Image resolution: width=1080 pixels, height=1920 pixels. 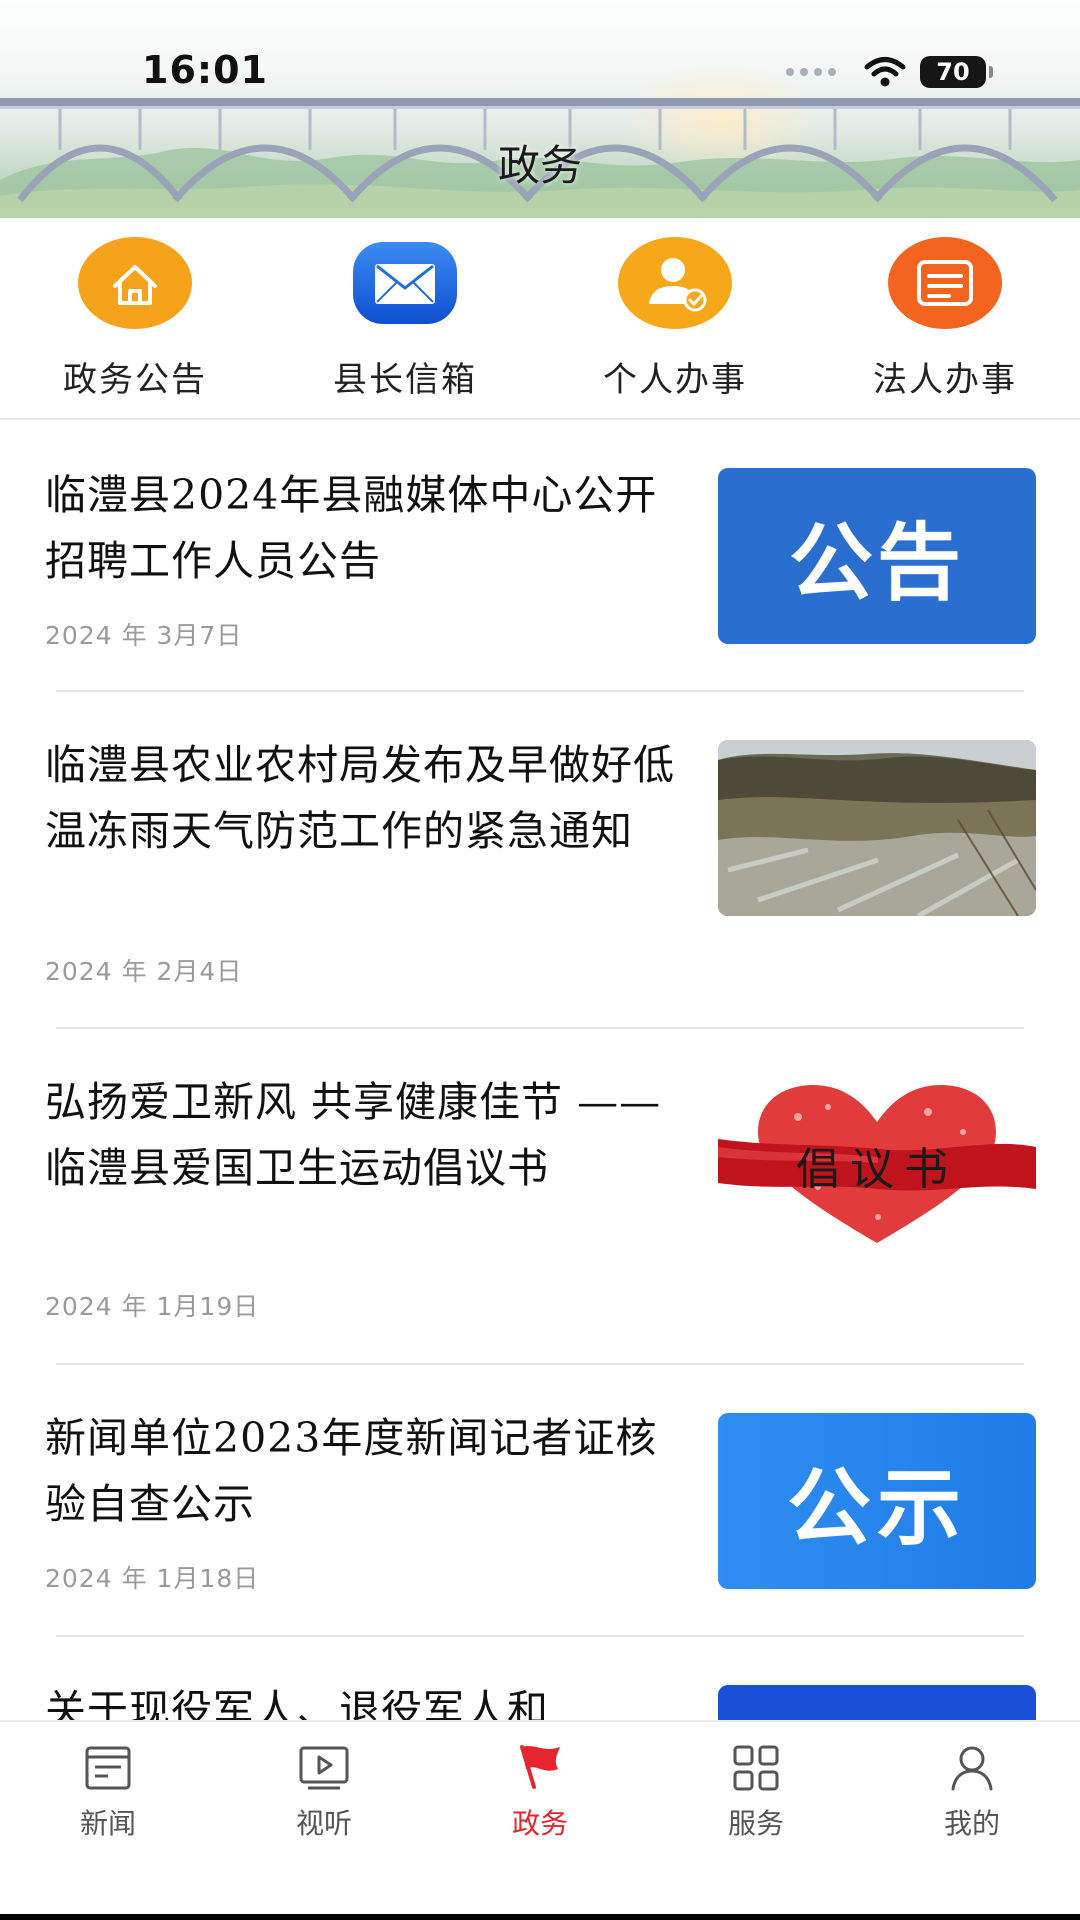 What do you see at coordinates (539, 165) in the screenshot?
I see `page-title: 政务` at bounding box center [539, 165].